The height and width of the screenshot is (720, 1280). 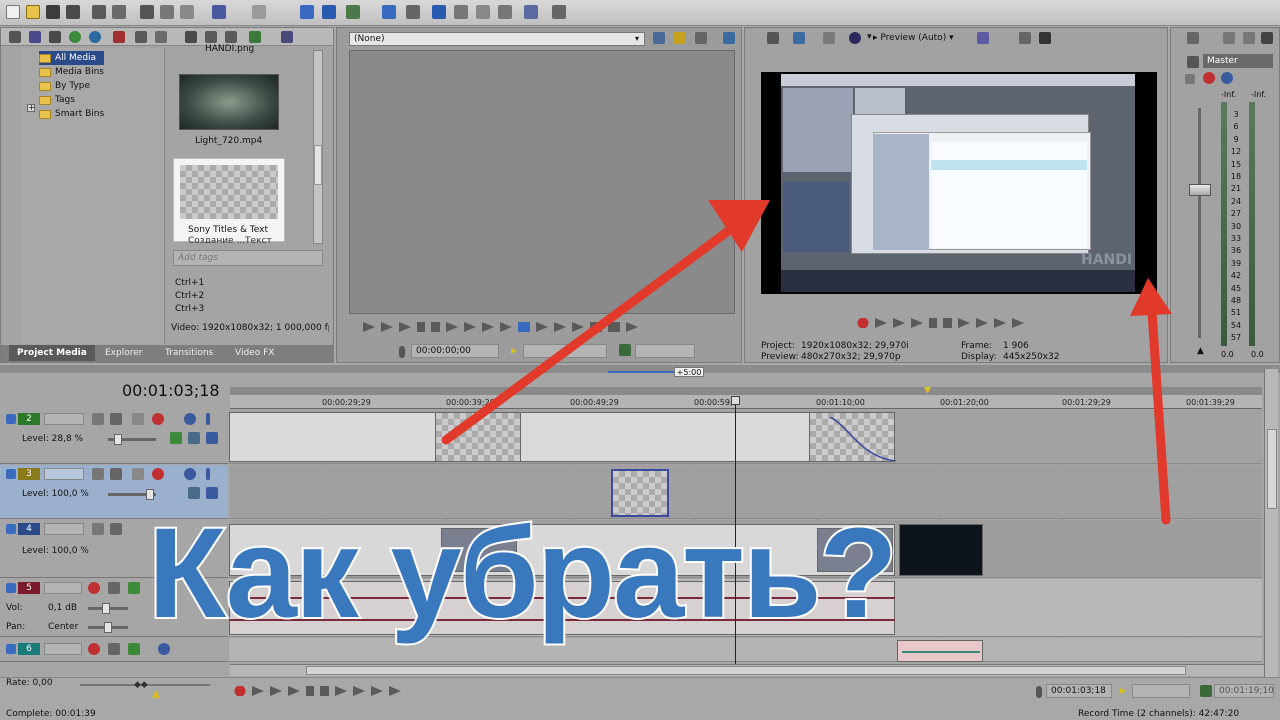 What do you see at coordinates (605, 322) in the screenshot?
I see `arrow-to-preview` at bounding box center [605, 322].